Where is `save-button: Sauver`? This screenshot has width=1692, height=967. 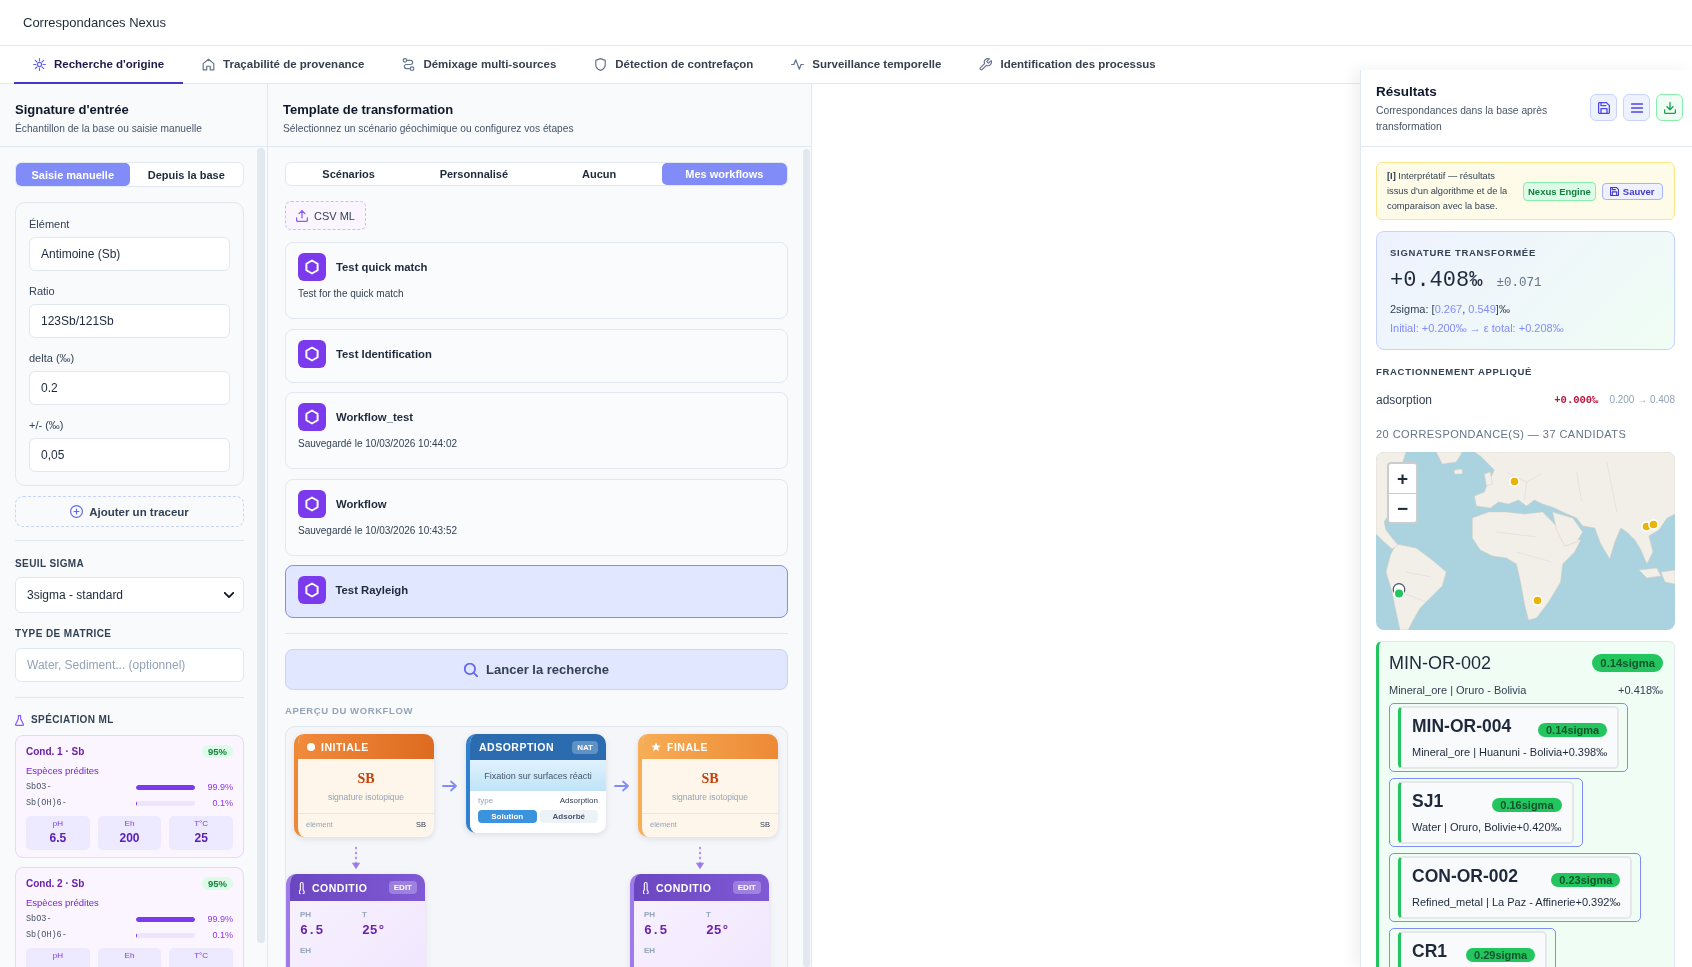 save-button: Sauver is located at coordinates (1632, 191).